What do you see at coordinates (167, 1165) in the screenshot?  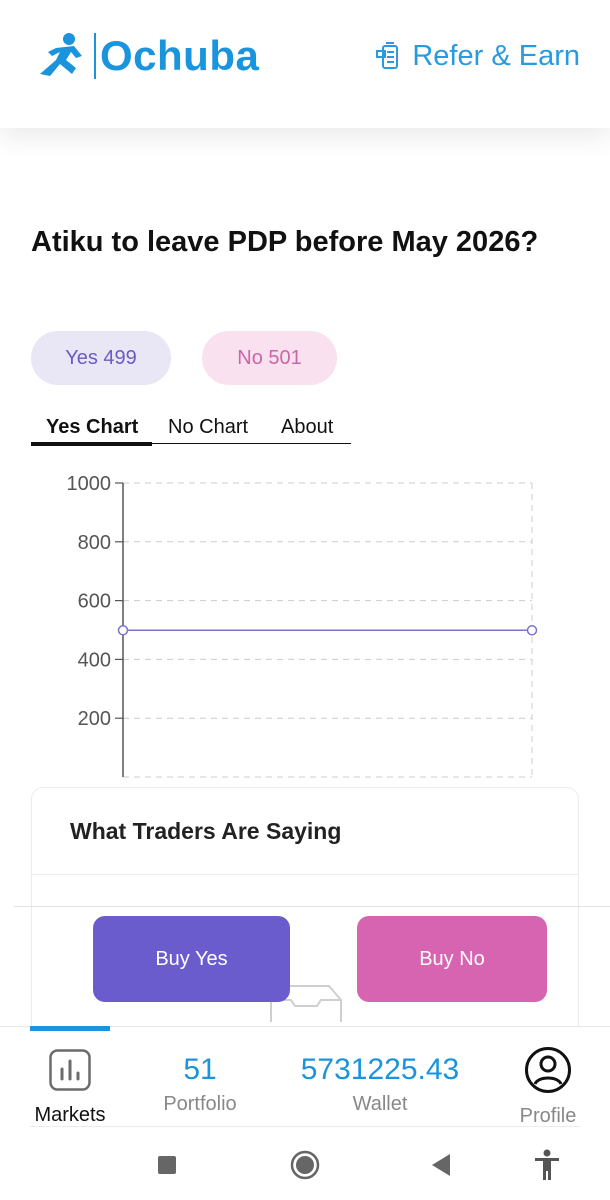 I see `recent-apps-icon` at bounding box center [167, 1165].